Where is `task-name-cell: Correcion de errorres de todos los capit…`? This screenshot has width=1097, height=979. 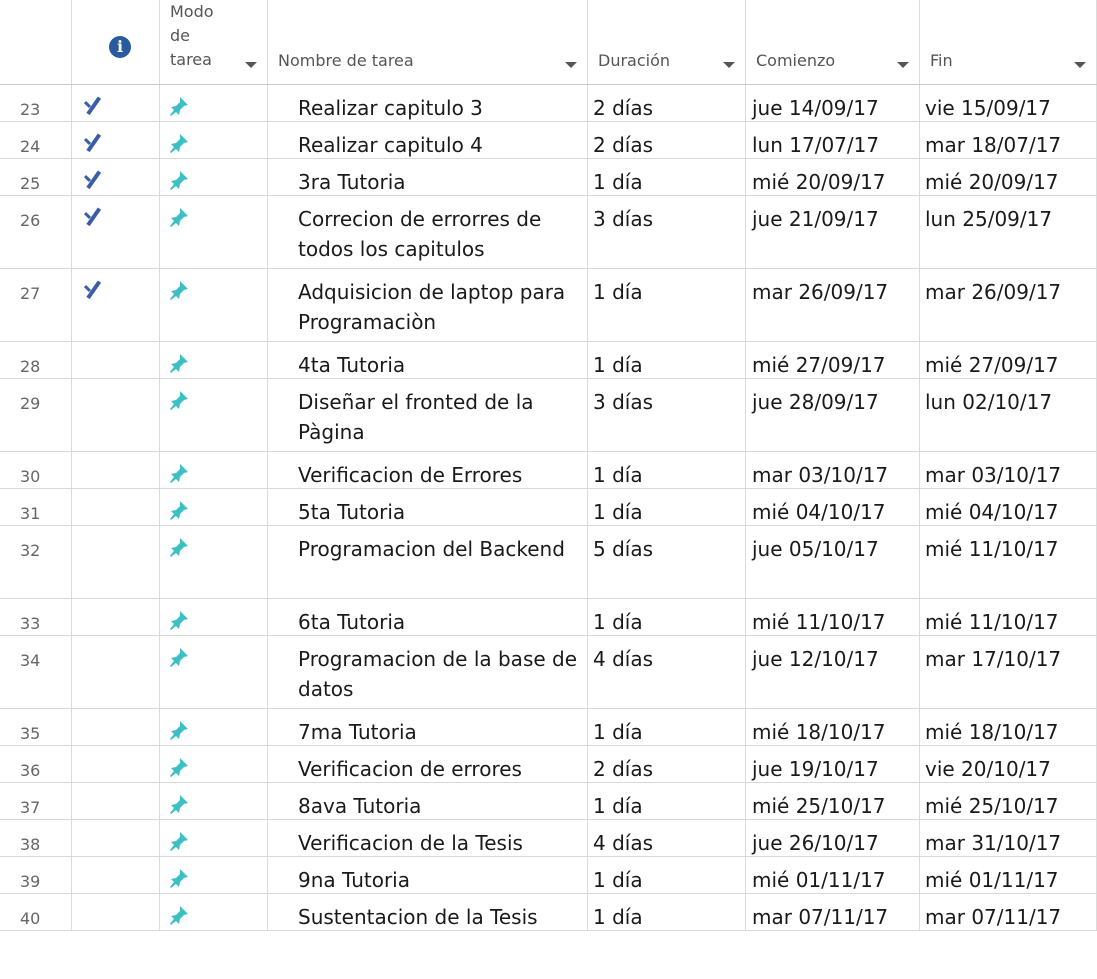 task-name-cell: Correcion de errorres de todos los capit… is located at coordinates (428, 232).